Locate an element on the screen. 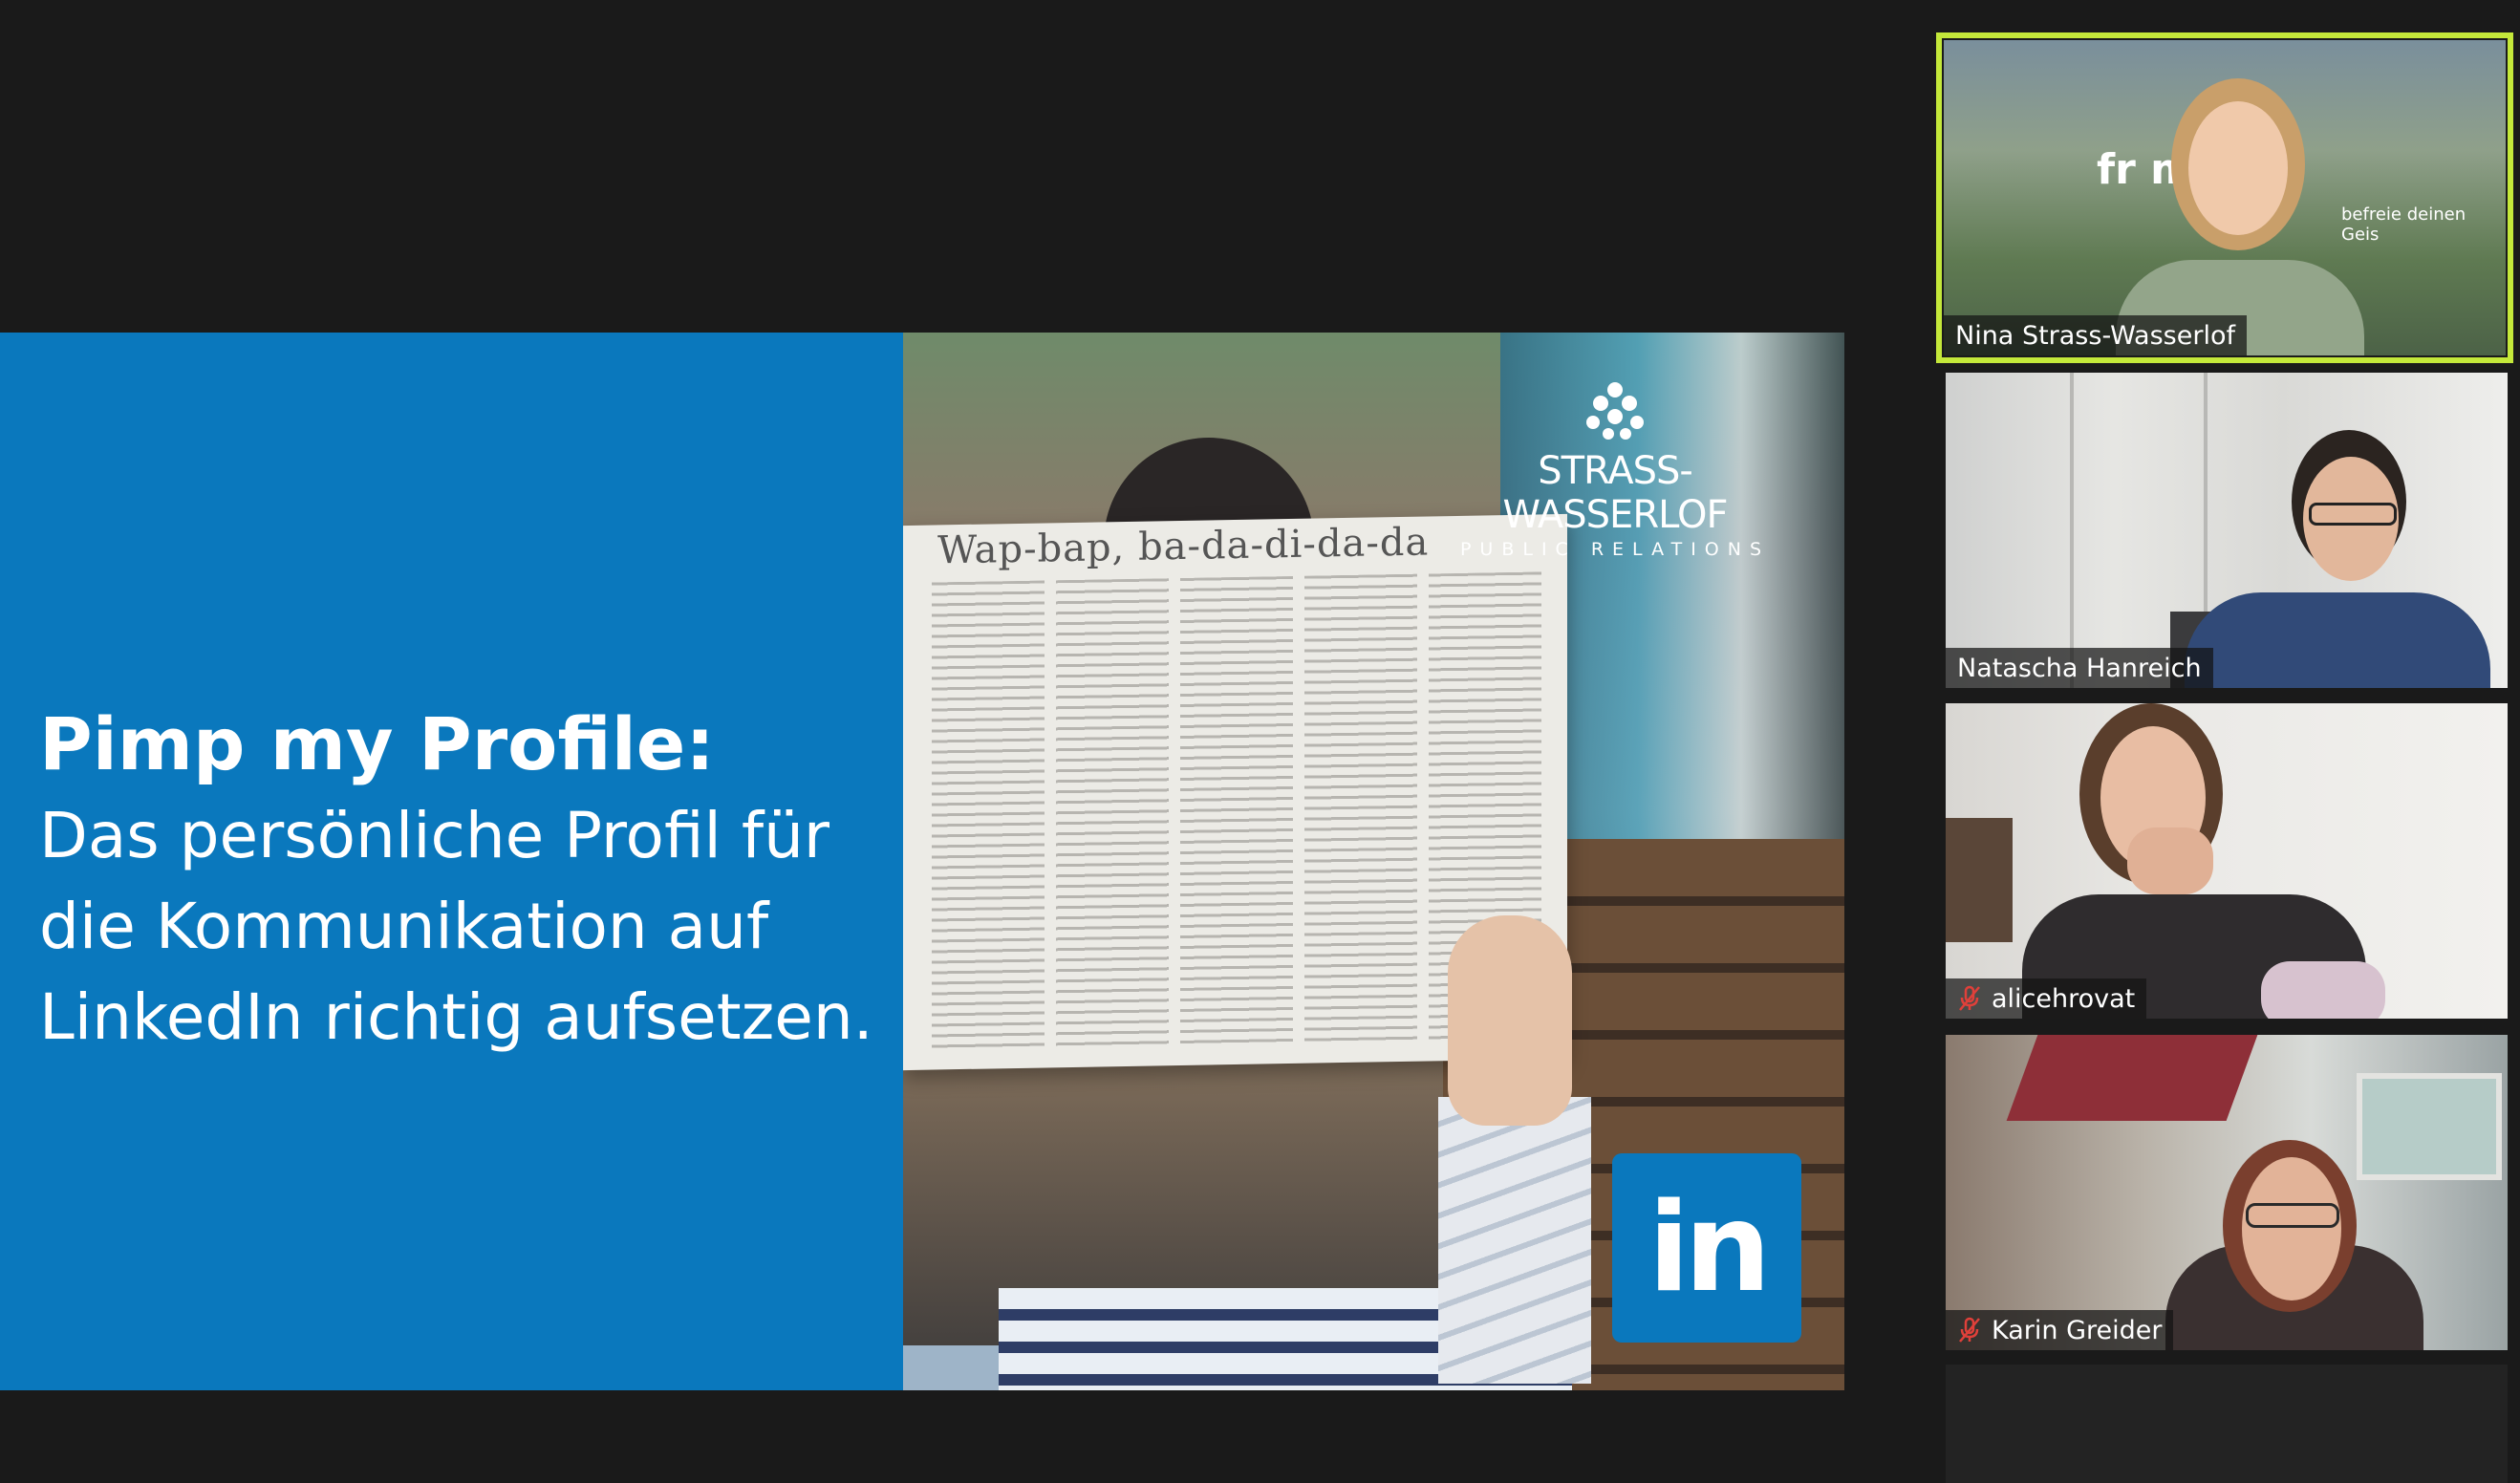 The image size is (2520, 1483). strass-wasserlof-logo: STRASS-WASSERLOF PUBLIC RELATIONS is located at coordinates (1615, 470).